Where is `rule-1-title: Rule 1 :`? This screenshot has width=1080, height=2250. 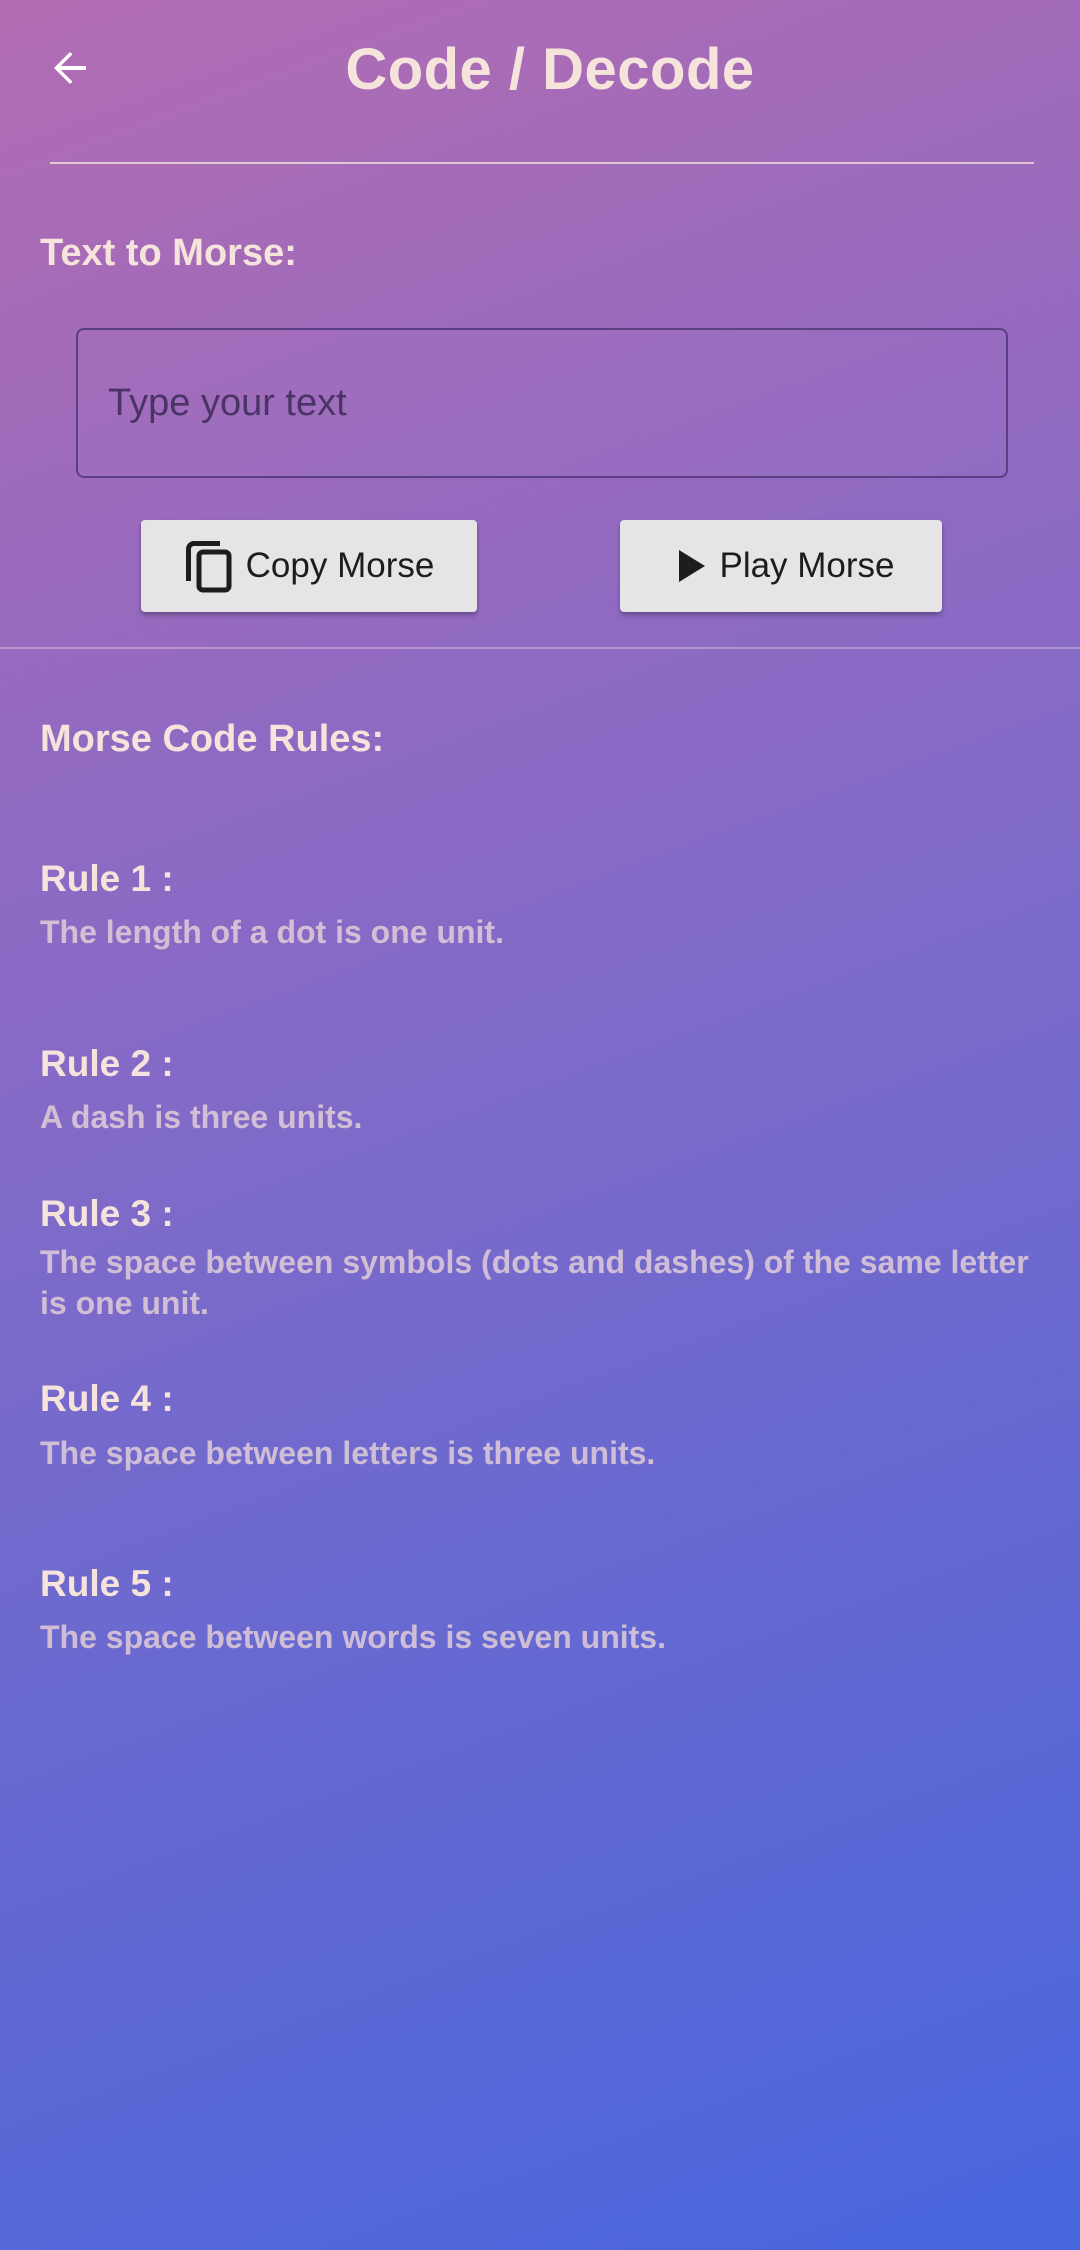 rule-1-title: Rule 1 : is located at coordinates (107, 878).